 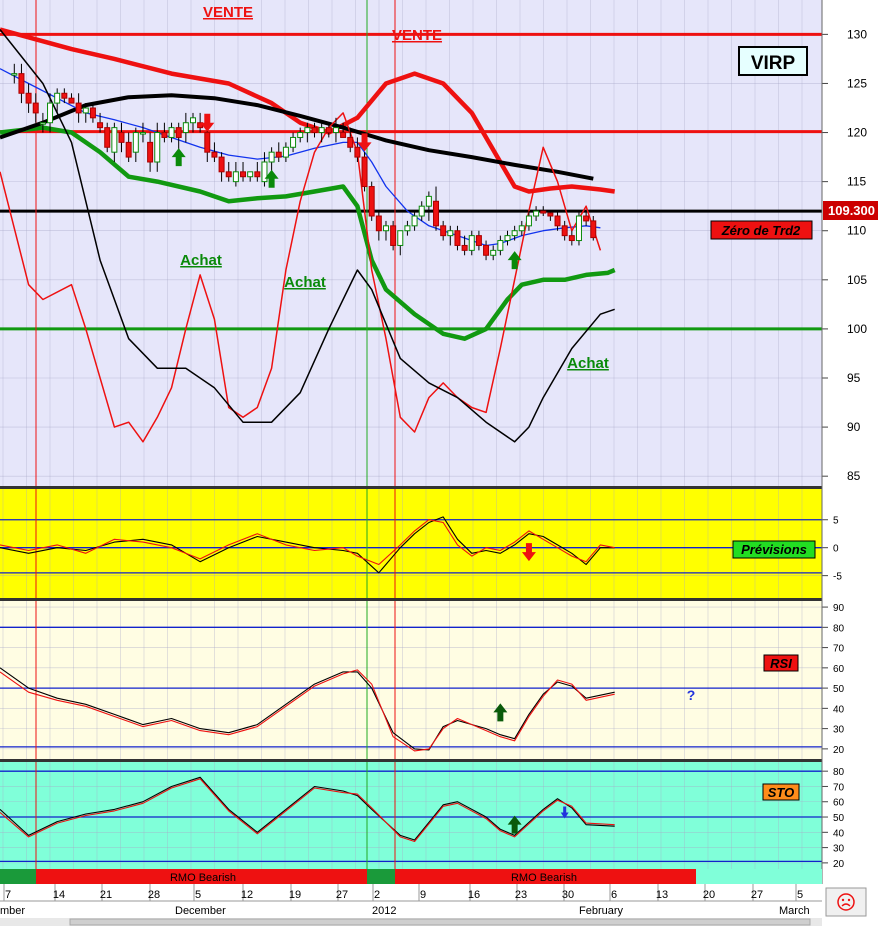 I want to click on sto-label: STO, so click(x=781, y=792).